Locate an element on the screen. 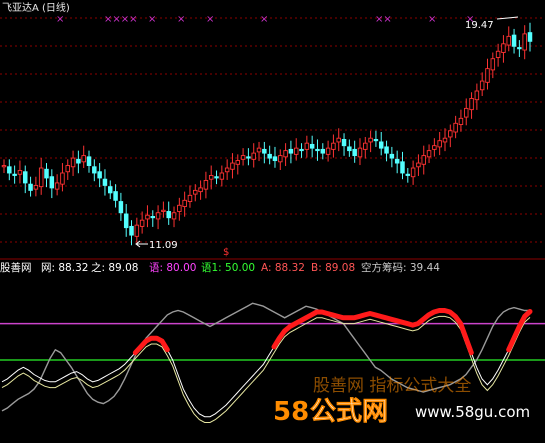  signal-marker: ×× is located at coordinates (383, 19).